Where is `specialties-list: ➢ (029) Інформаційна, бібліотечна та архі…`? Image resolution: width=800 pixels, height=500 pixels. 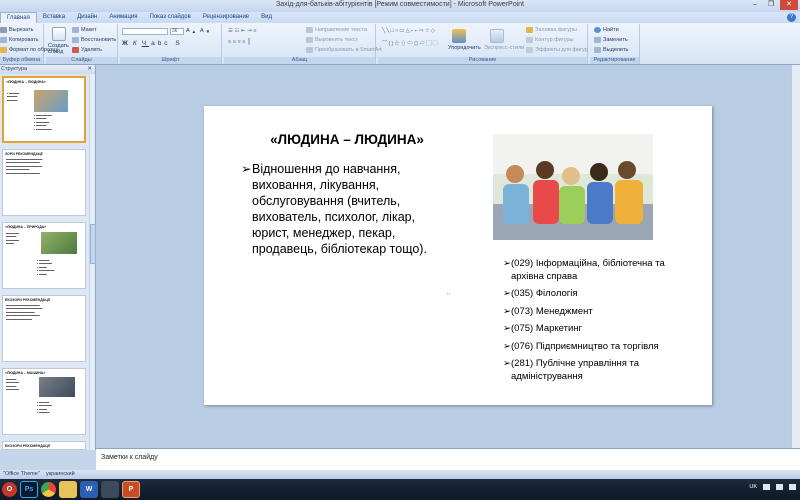 specialties-list: ➢ (029) Інформаційна, бібліотечна та архі… is located at coordinates (598, 323).